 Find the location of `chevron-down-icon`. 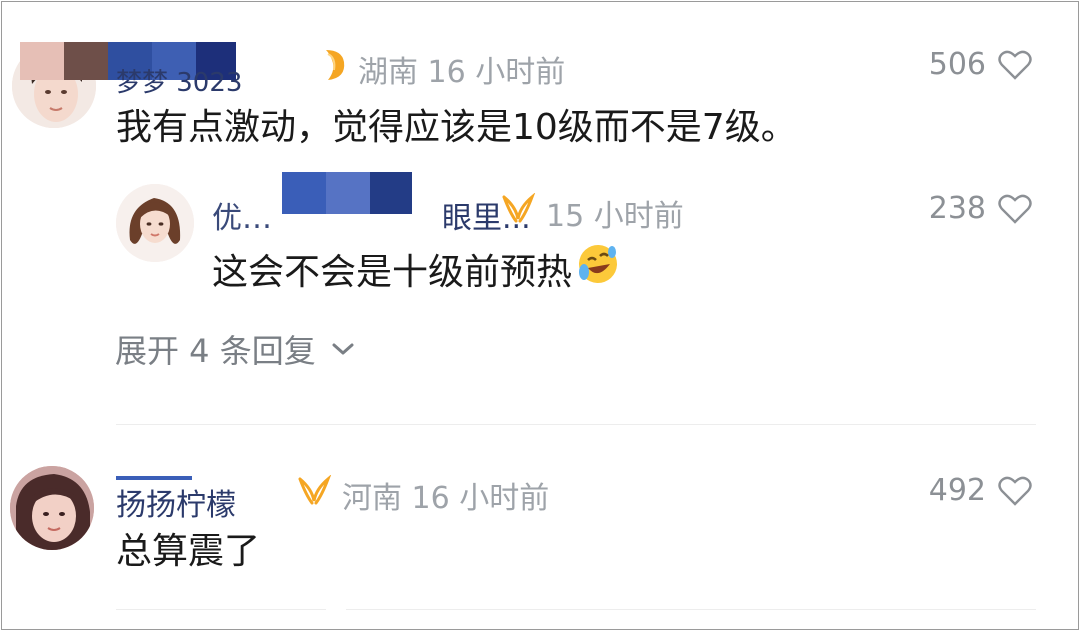

chevron-down-icon is located at coordinates (343, 349).